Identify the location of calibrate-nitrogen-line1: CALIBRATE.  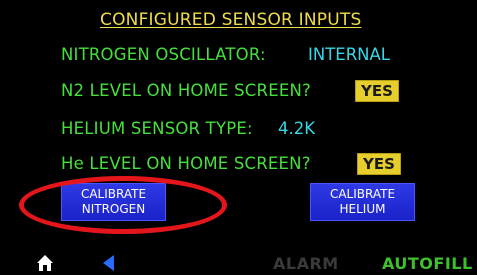
(113, 194).